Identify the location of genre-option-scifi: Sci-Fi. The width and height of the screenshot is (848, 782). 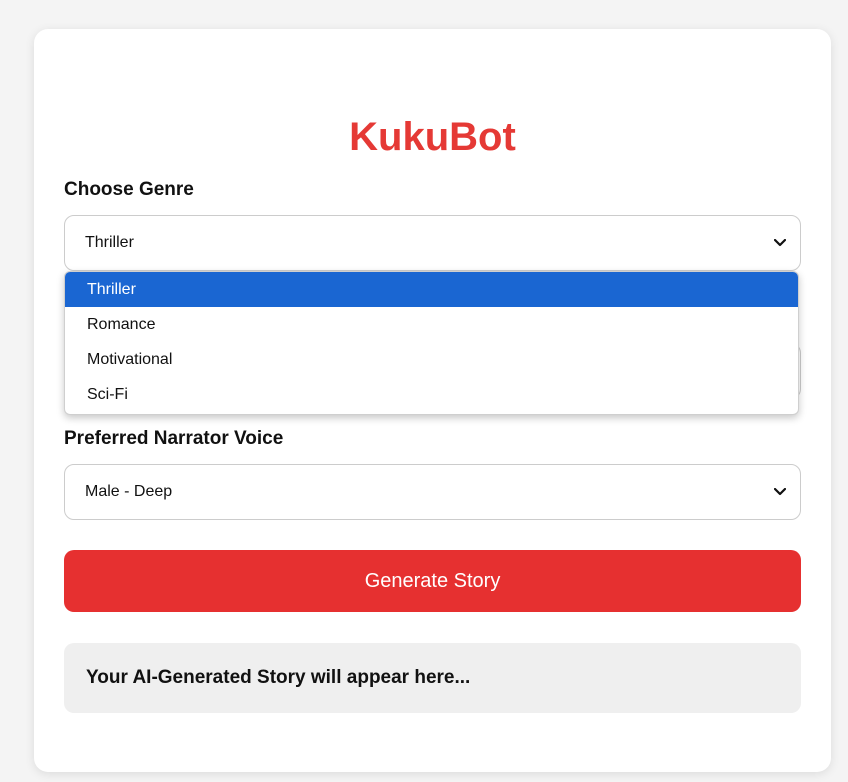
(431, 394).